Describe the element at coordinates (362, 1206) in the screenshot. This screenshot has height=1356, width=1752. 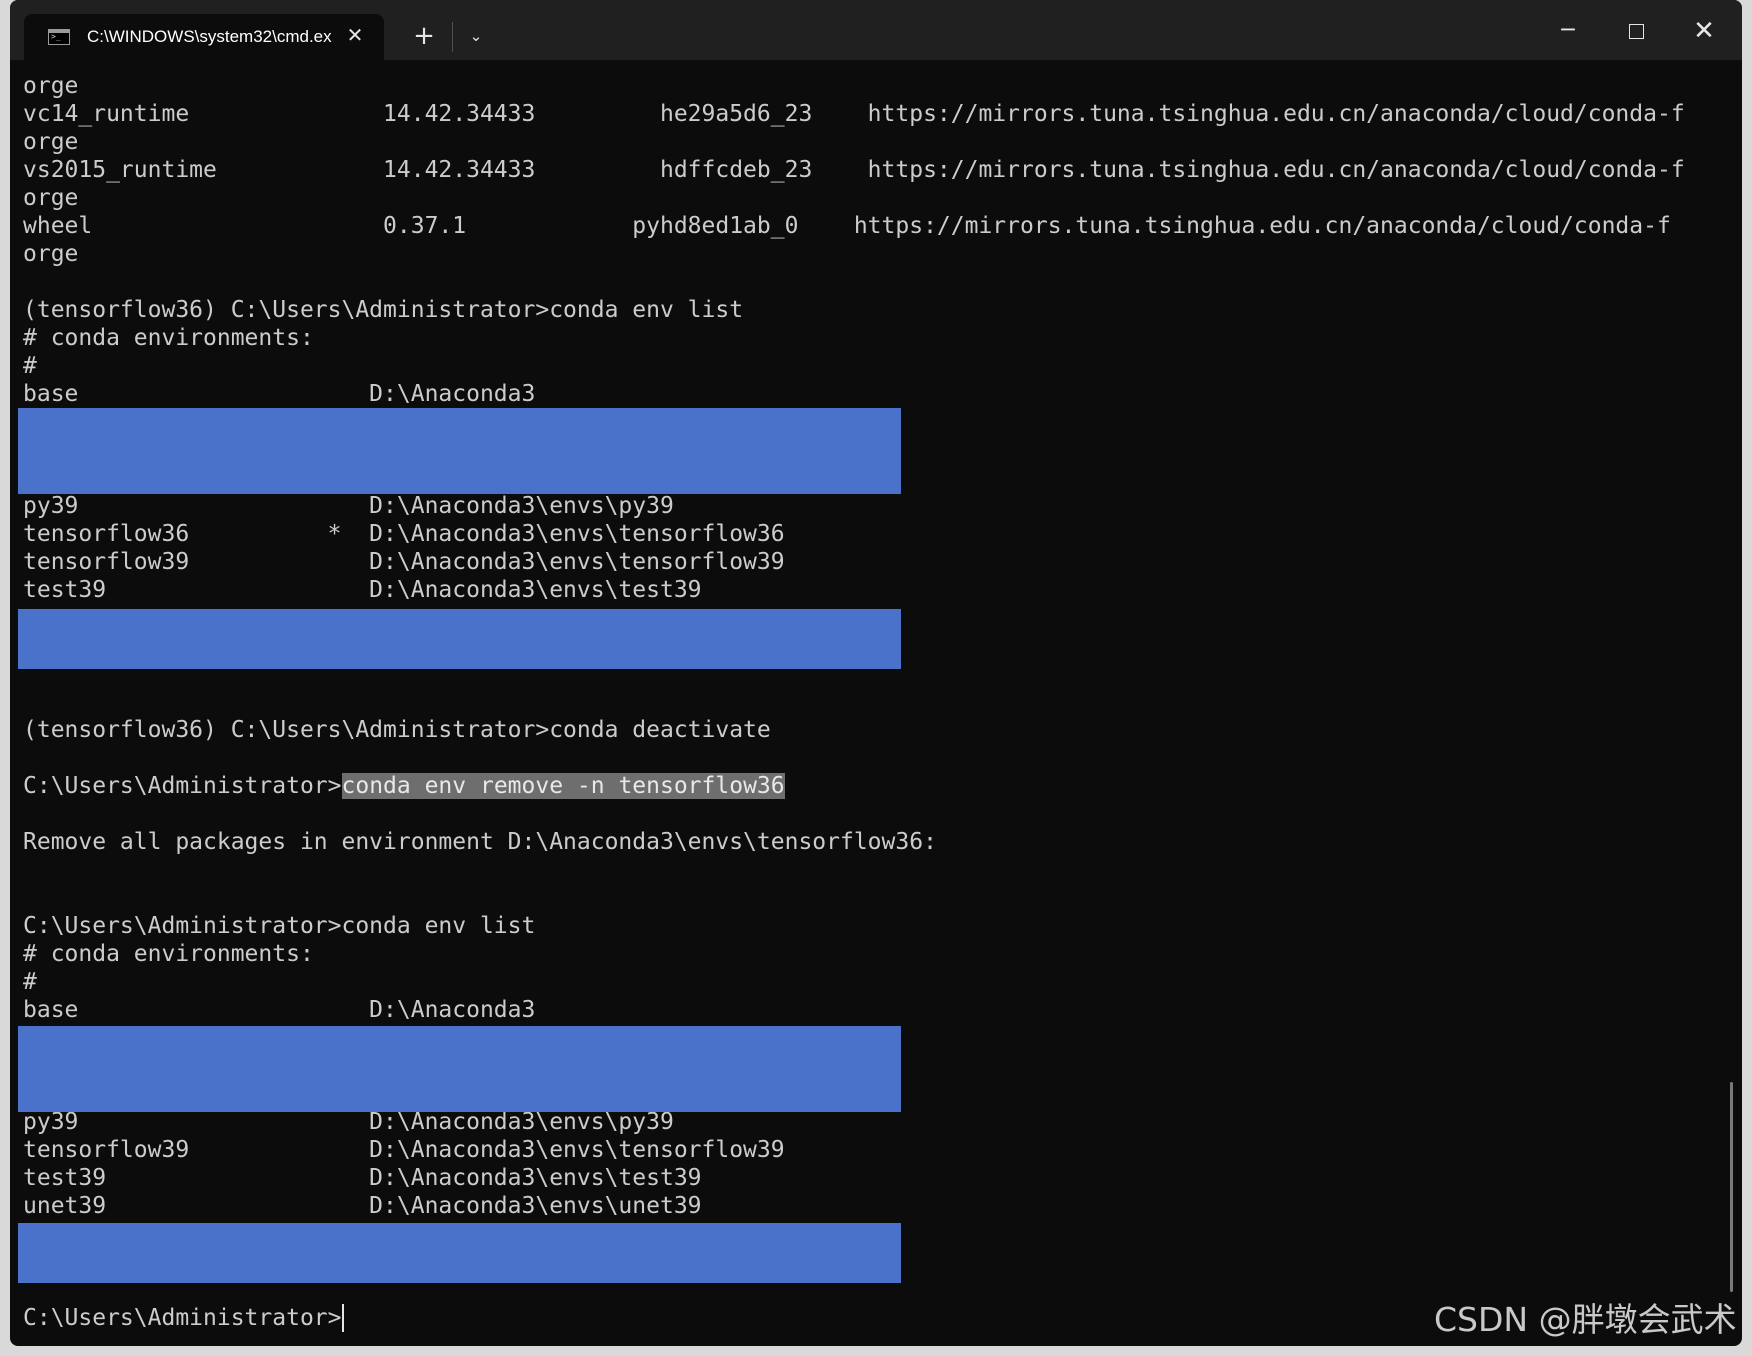
I see `terminal-line: unet39 D:\Anaconda3\envs\unet39` at that location.